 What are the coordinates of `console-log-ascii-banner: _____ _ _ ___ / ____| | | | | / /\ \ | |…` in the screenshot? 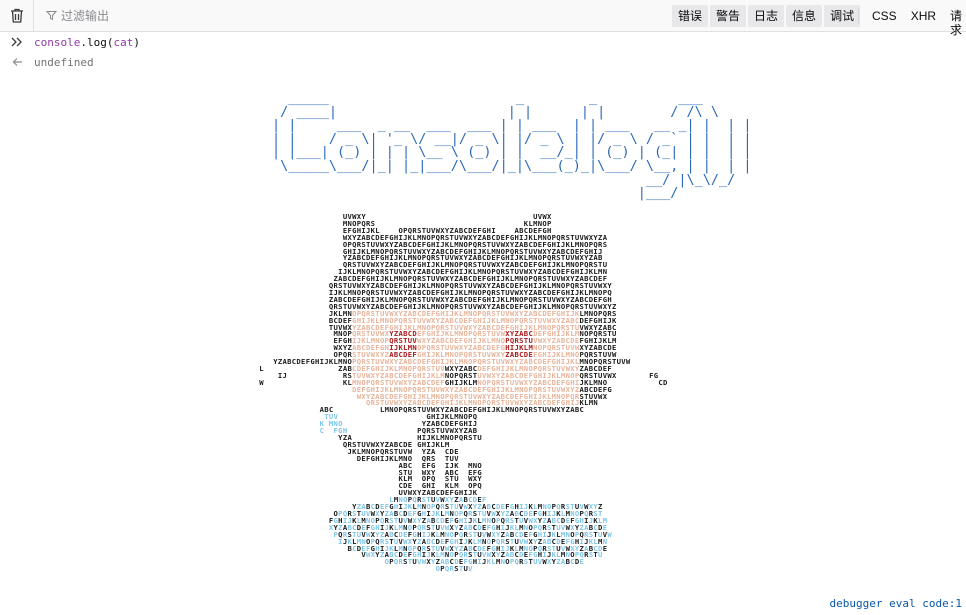 It's located at (512, 146).